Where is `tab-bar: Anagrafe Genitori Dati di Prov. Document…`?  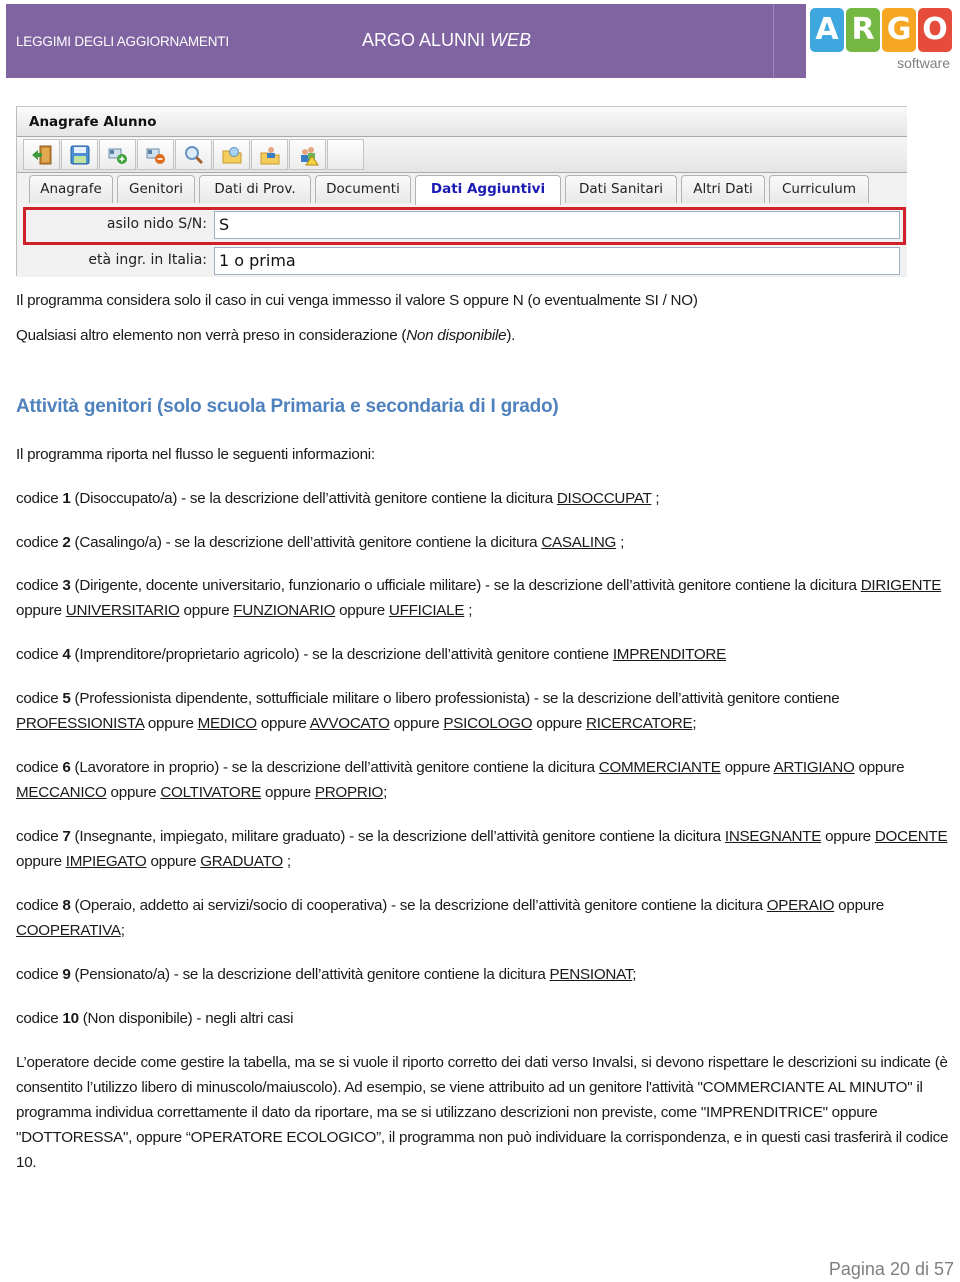
tab-bar: Anagrafe Genitori Dati di Prov. Document… is located at coordinates (462, 189).